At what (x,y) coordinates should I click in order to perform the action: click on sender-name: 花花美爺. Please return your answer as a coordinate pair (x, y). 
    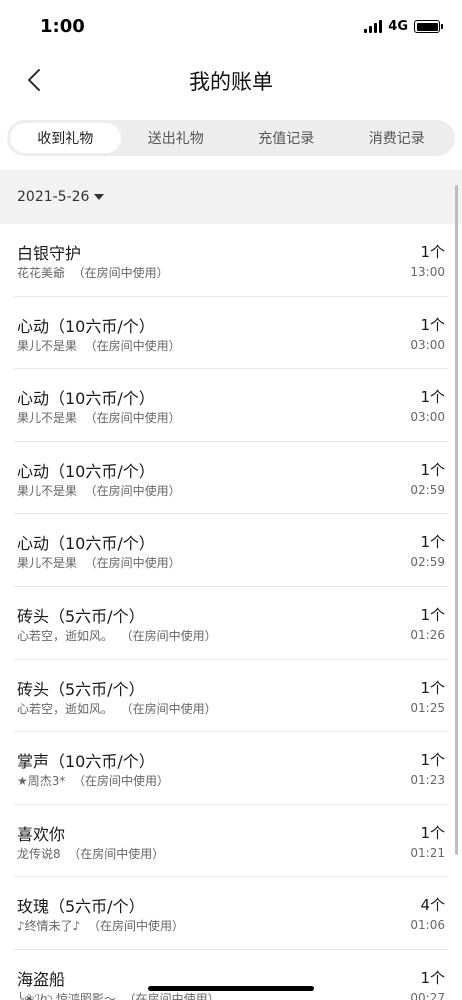
    Looking at the image, I should click on (41, 273).